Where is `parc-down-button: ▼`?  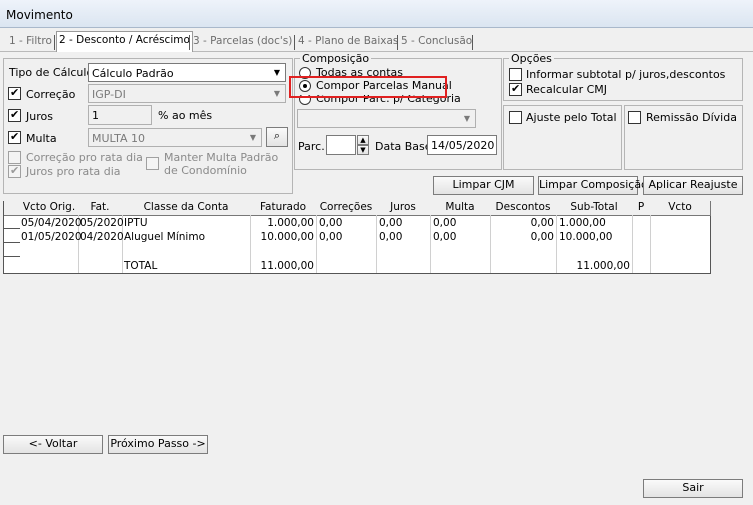
parc-down-button: ▼ is located at coordinates (363, 150).